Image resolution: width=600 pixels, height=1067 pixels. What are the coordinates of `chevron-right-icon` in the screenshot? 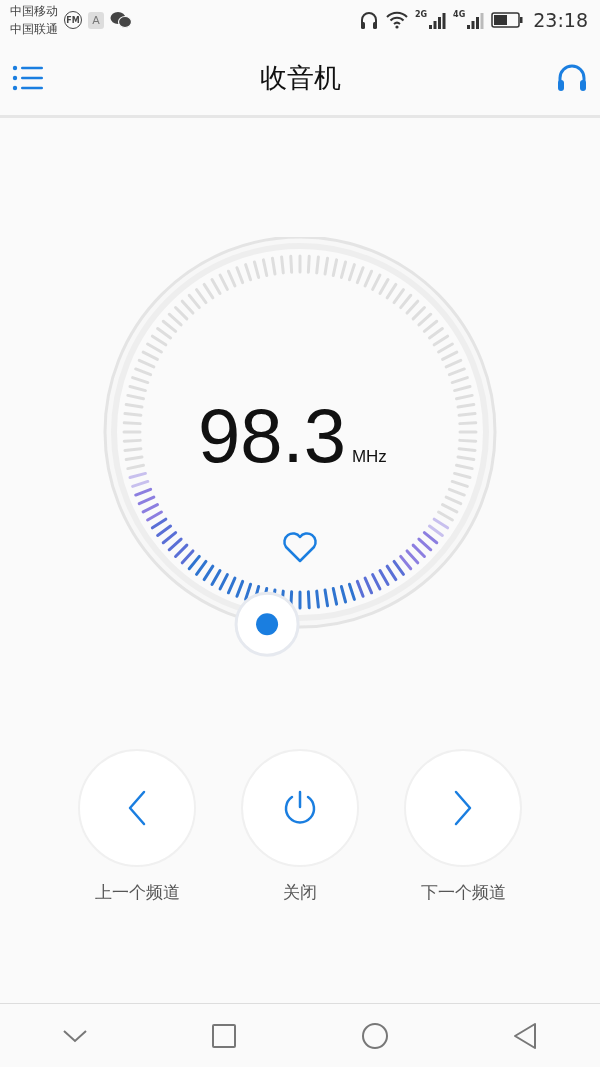 It's located at (463, 808).